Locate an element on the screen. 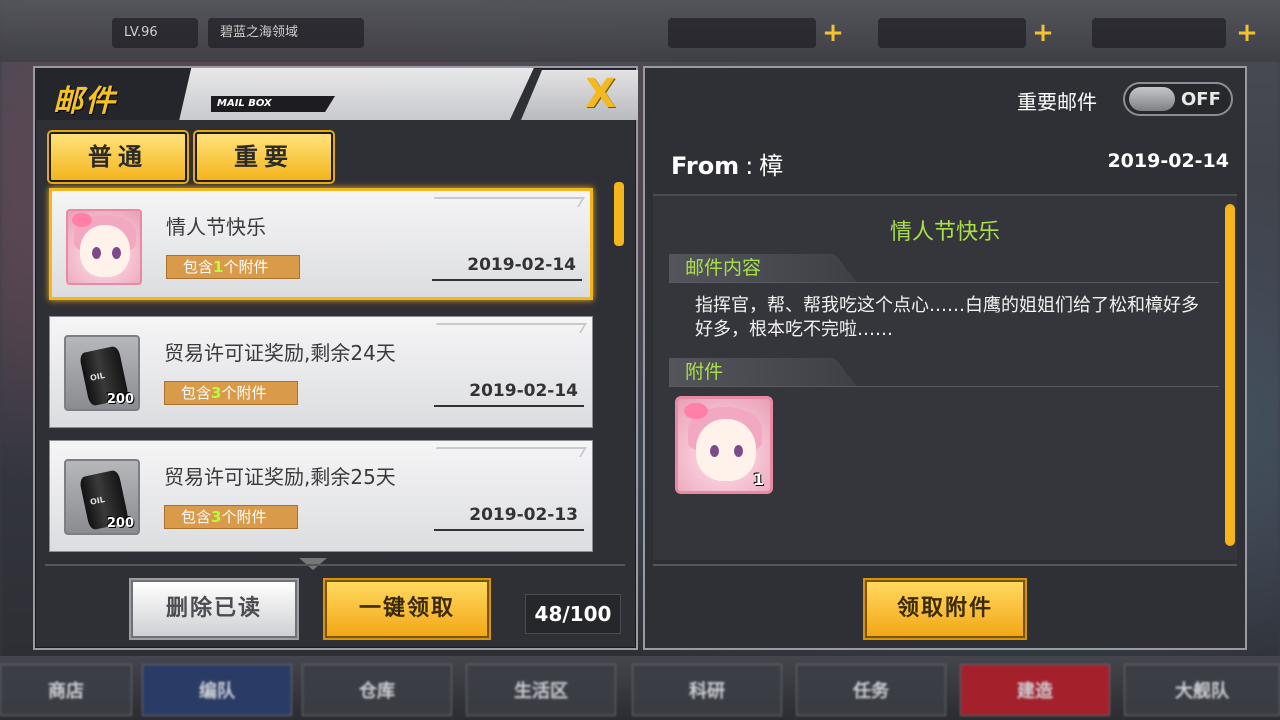 Image resolution: width=1280 pixels, height=720 pixels. mail-subject: 情人节快乐 is located at coordinates (216, 227).